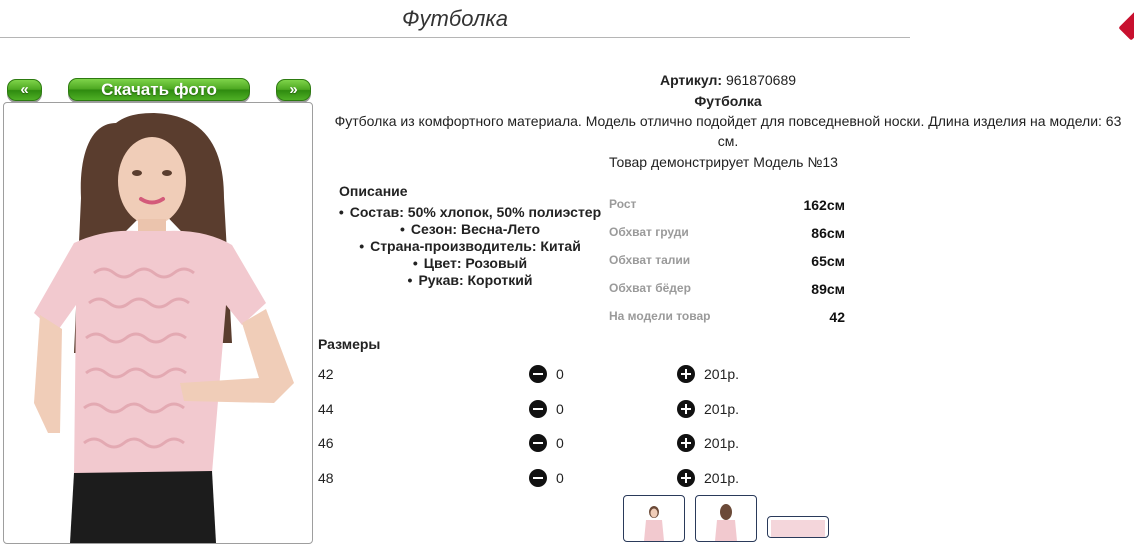  I want to click on next-photo-button: », so click(293, 90).